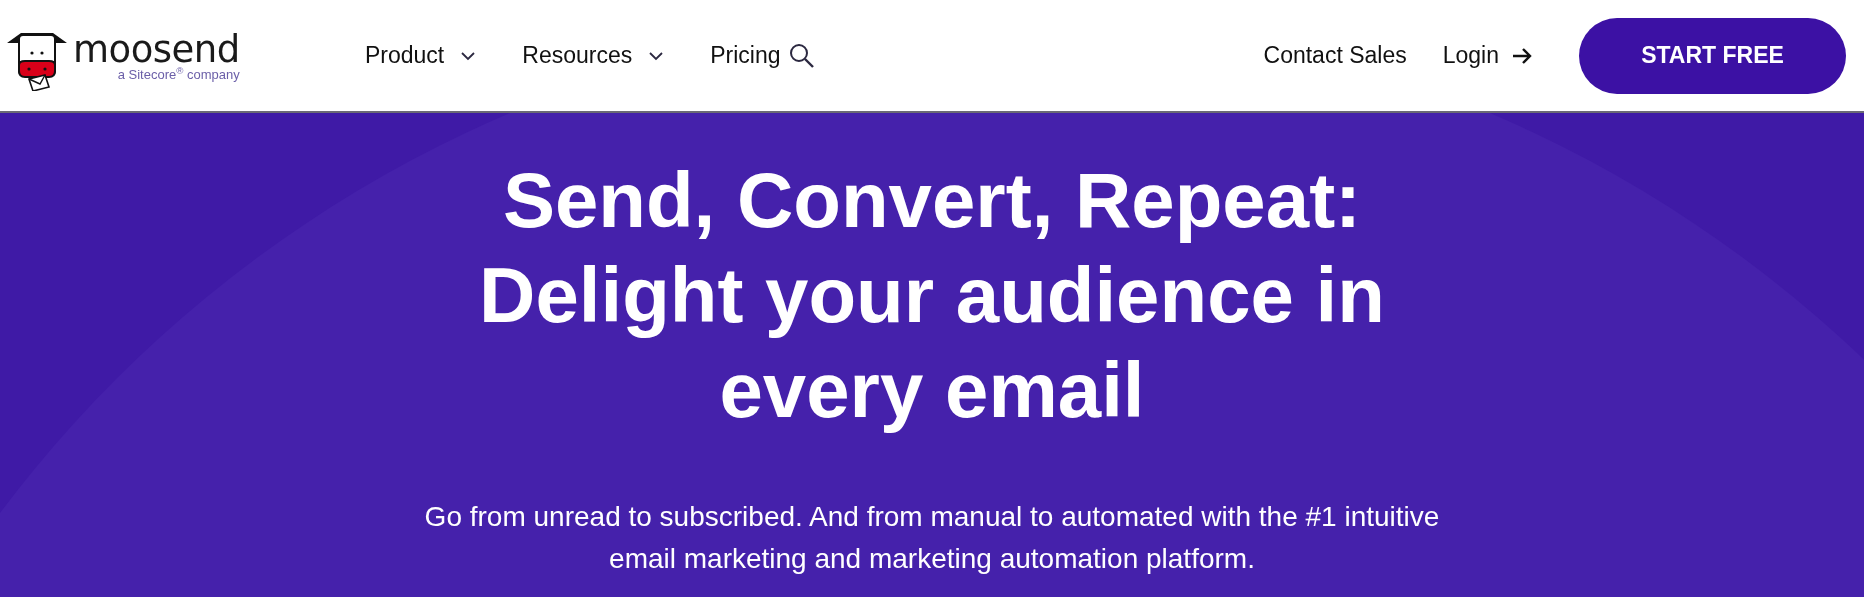 This screenshot has width=1864, height=597. What do you see at coordinates (745, 55) in the screenshot?
I see `nav-link: Pricing` at bounding box center [745, 55].